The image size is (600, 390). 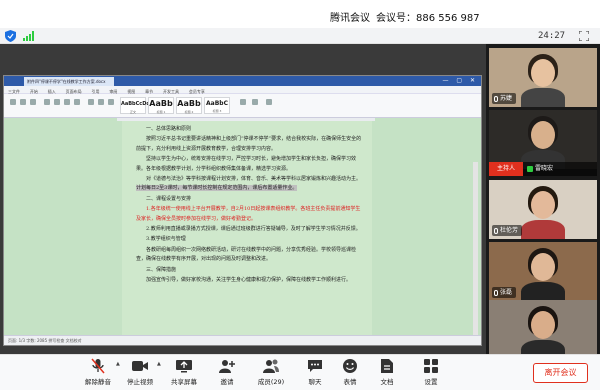 I want to click on share-screen-label: 共享屏幕, so click(x=184, y=382).